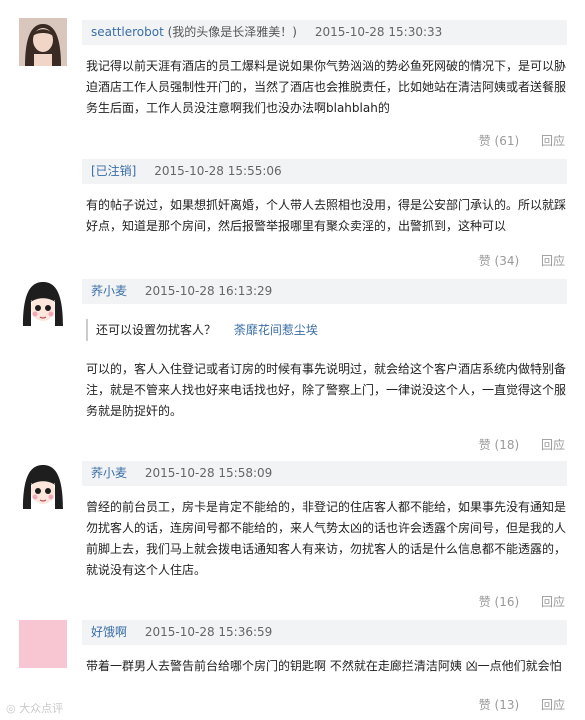 The image size is (585, 720). Describe the element at coordinates (499, 705) in the screenshot. I see `like-button: 赞 (13)` at that location.